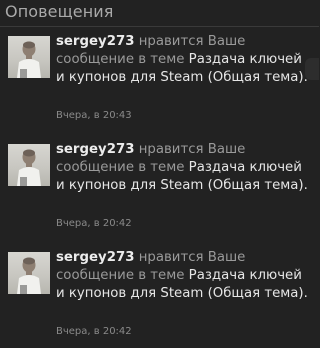 This screenshot has width=320, height=348. Describe the element at coordinates (94, 115) in the screenshot. I see `notification-time: Вчера, в 20:43` at that location.